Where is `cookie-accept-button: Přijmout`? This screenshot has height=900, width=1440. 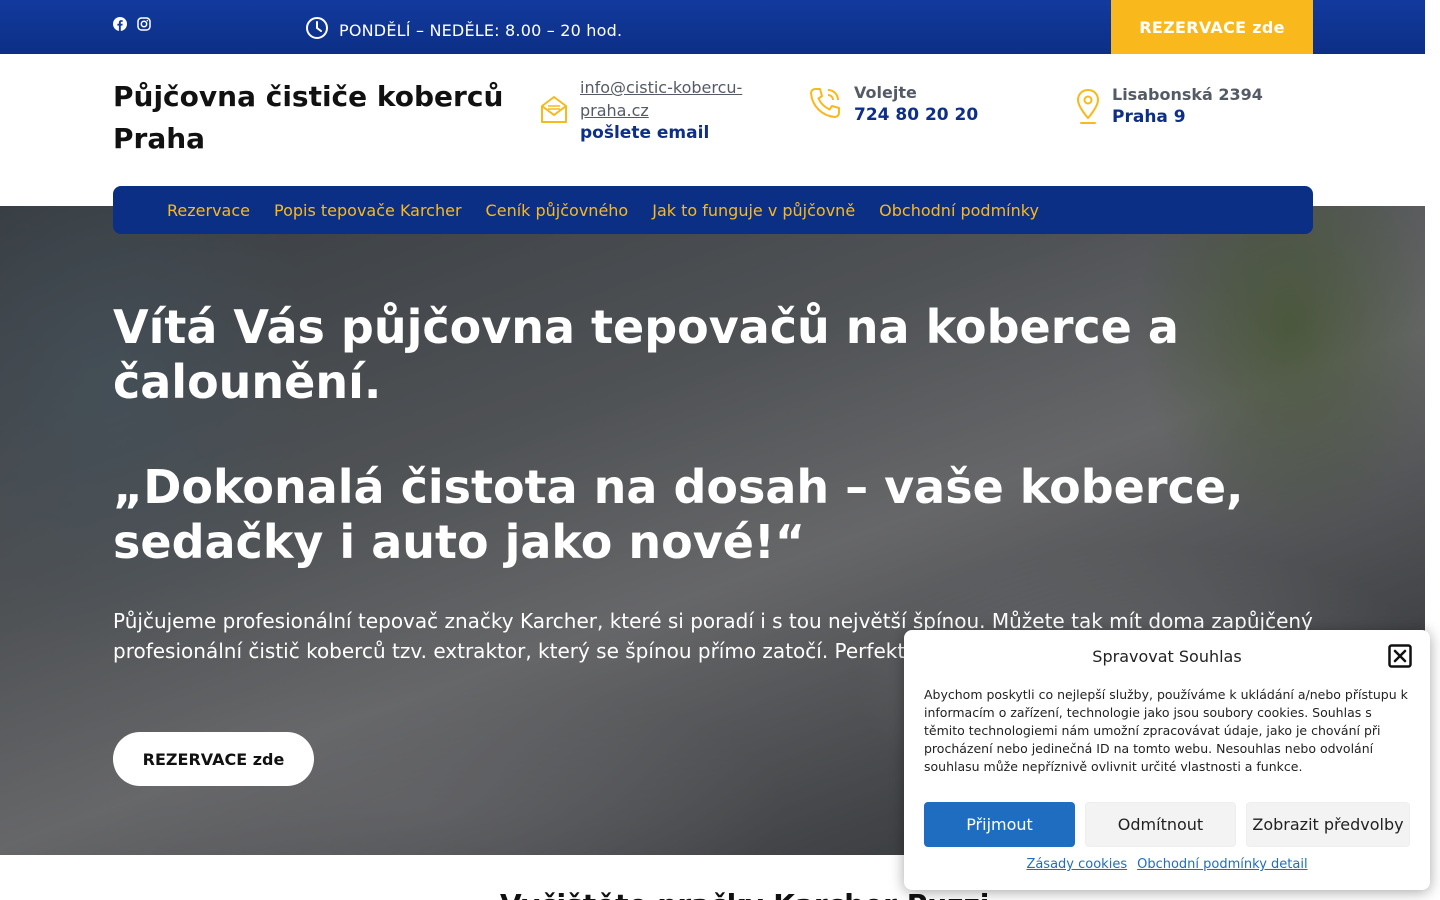 cookie-accept-button: Přijmout is located at coordinates (999, 824).